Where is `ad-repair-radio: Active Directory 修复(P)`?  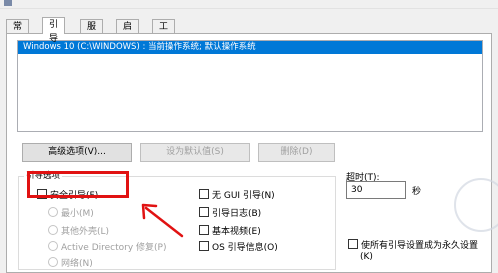
ad-repair-radio: Active Directory 修复(P) is located at coordinates (107, 247).